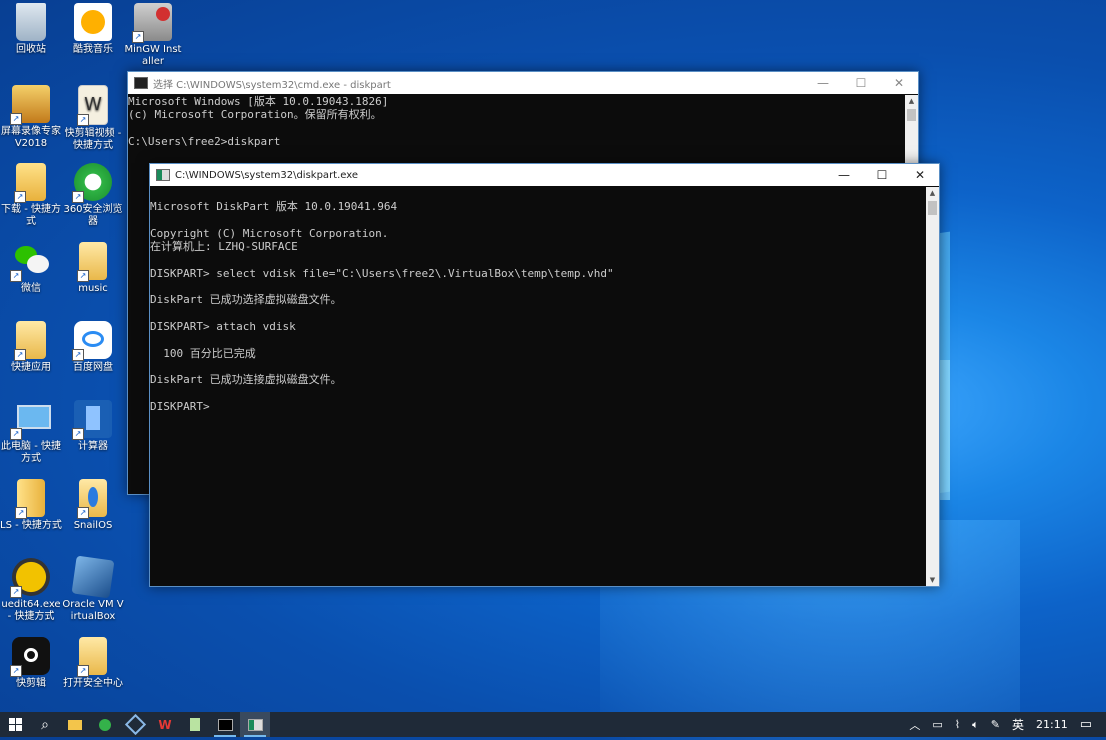 This screenshot has height=740, width=1106. I want to click on wechat-icon: ↗, so click(30, 262).